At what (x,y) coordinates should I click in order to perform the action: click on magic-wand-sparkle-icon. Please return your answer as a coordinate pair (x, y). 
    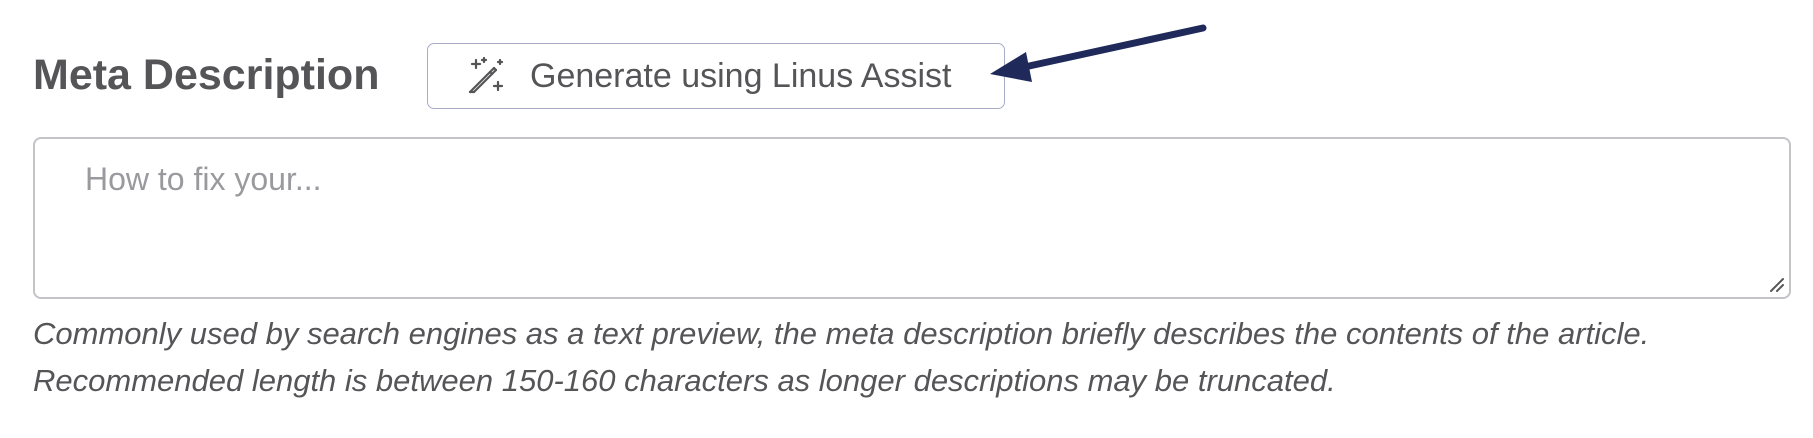
    Looking at the image, I should click on (486, 76).